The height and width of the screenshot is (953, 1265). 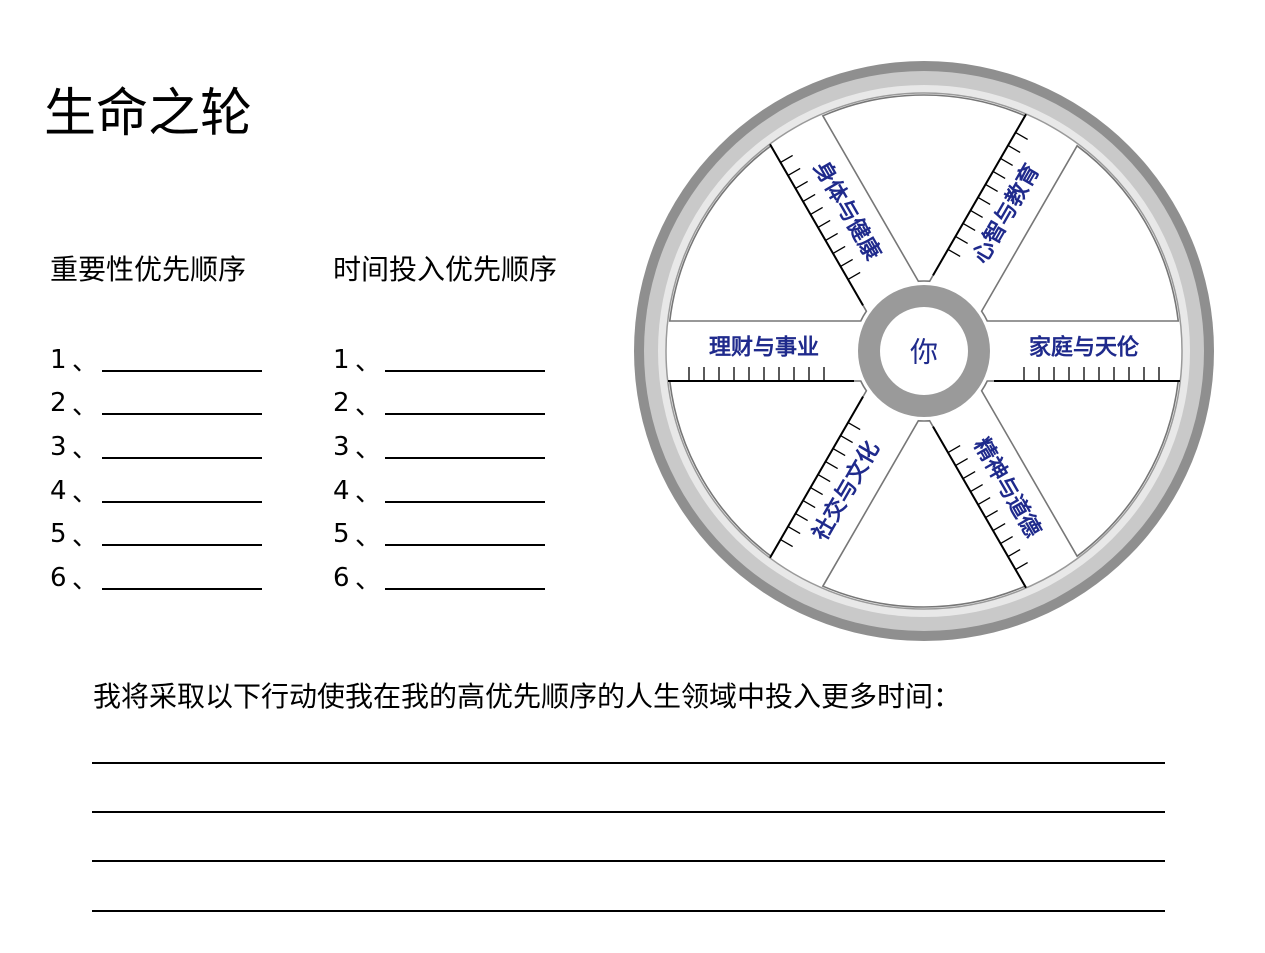 I want to click on page-title: 生命之轮, so click(x=148, y=114).